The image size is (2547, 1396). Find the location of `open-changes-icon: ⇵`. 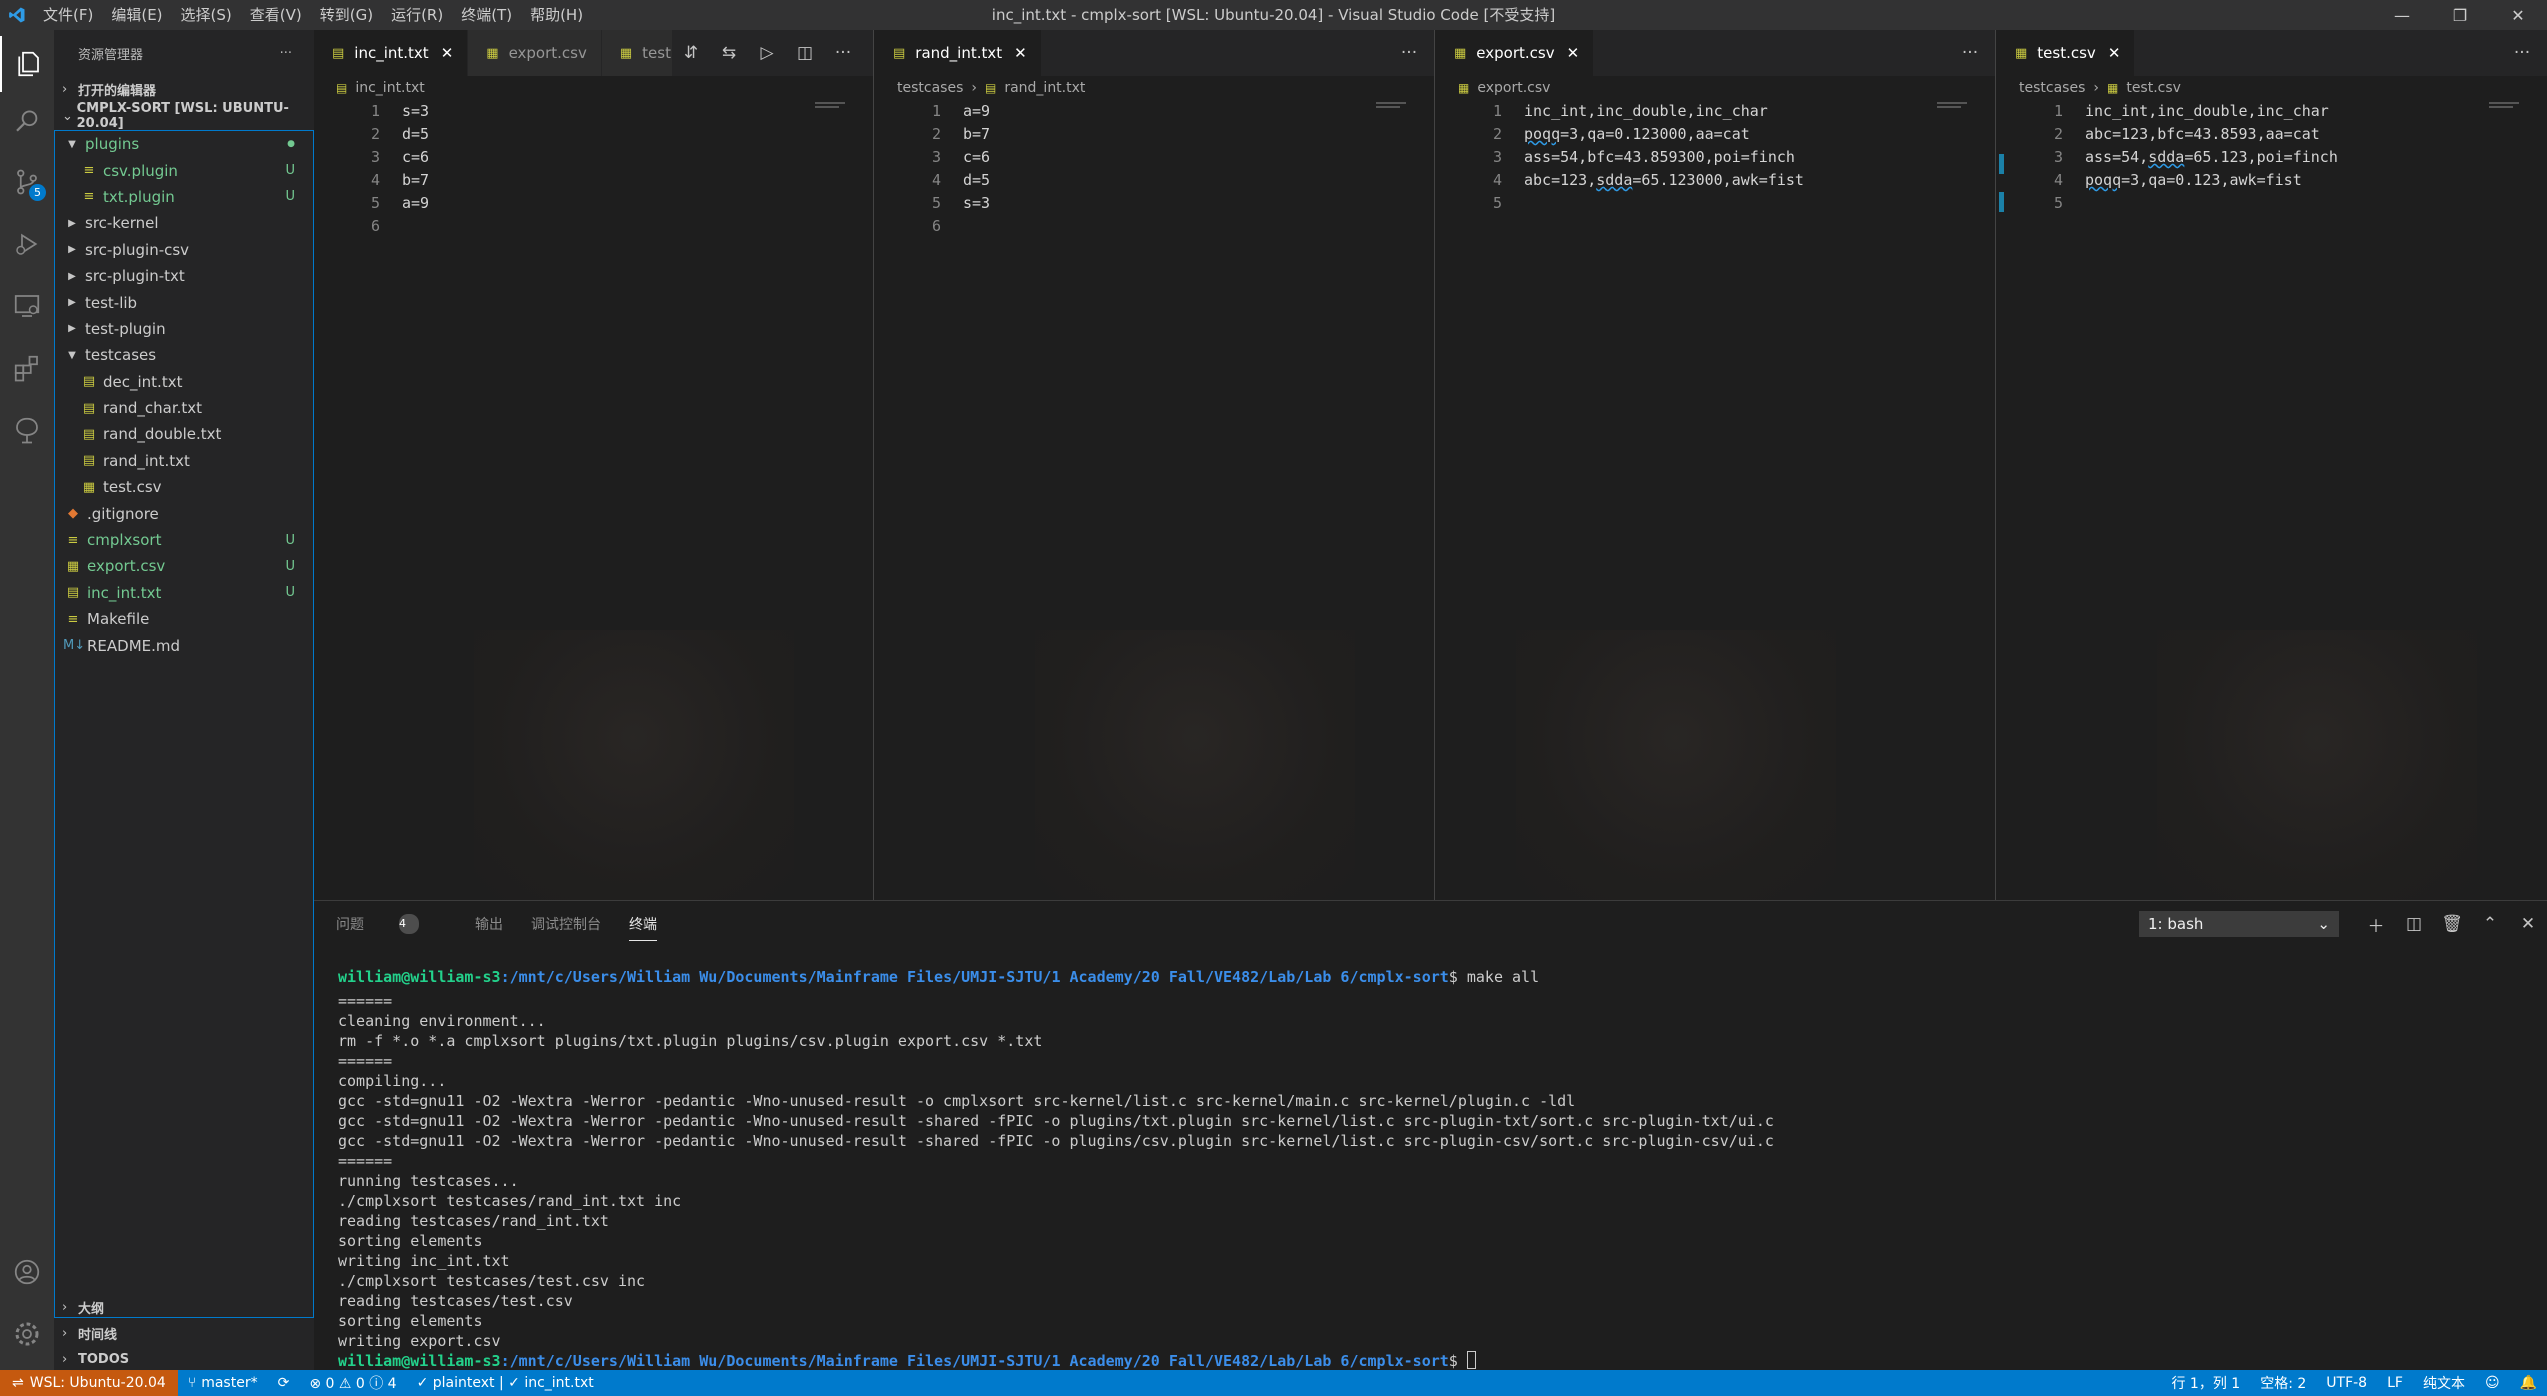

open-changes-icon: ⇵ is located at coordinates (691, 53).